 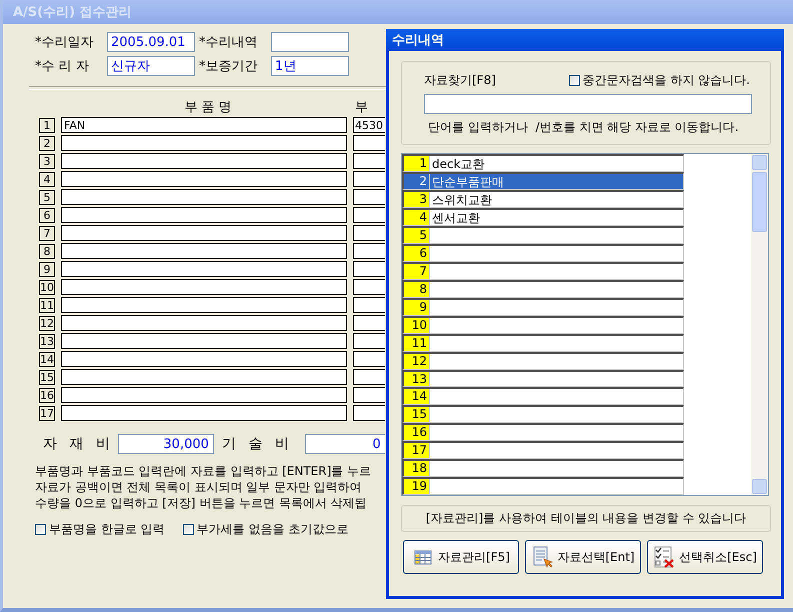 I want to click on option-checkbox: 중간문자검색을 하지 않습니다., so click(x=659, y=80).